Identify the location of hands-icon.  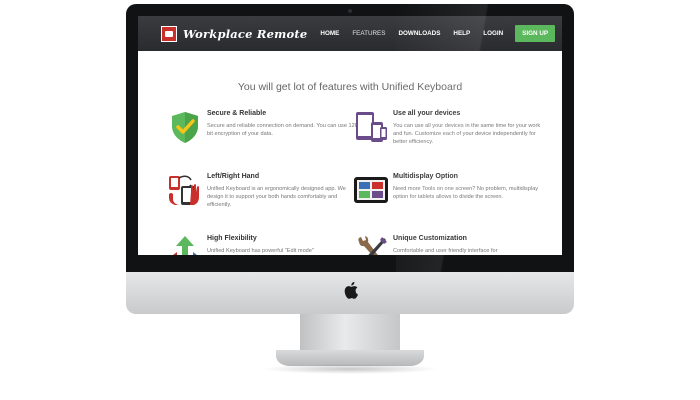
(184, 190).